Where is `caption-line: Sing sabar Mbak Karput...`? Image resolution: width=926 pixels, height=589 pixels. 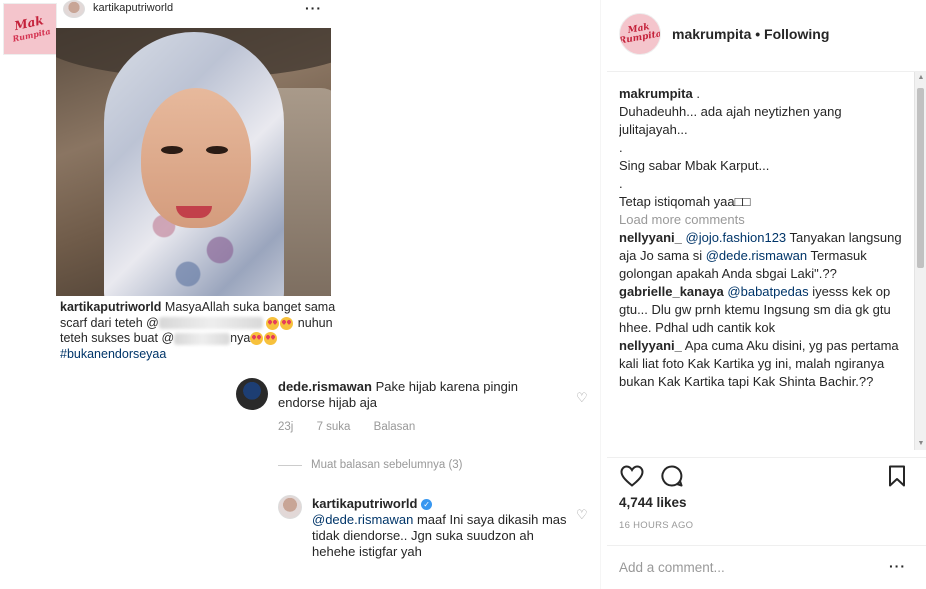
caption-line: Sing sabar Mbak Karput... is located at coordinates (694, 165).